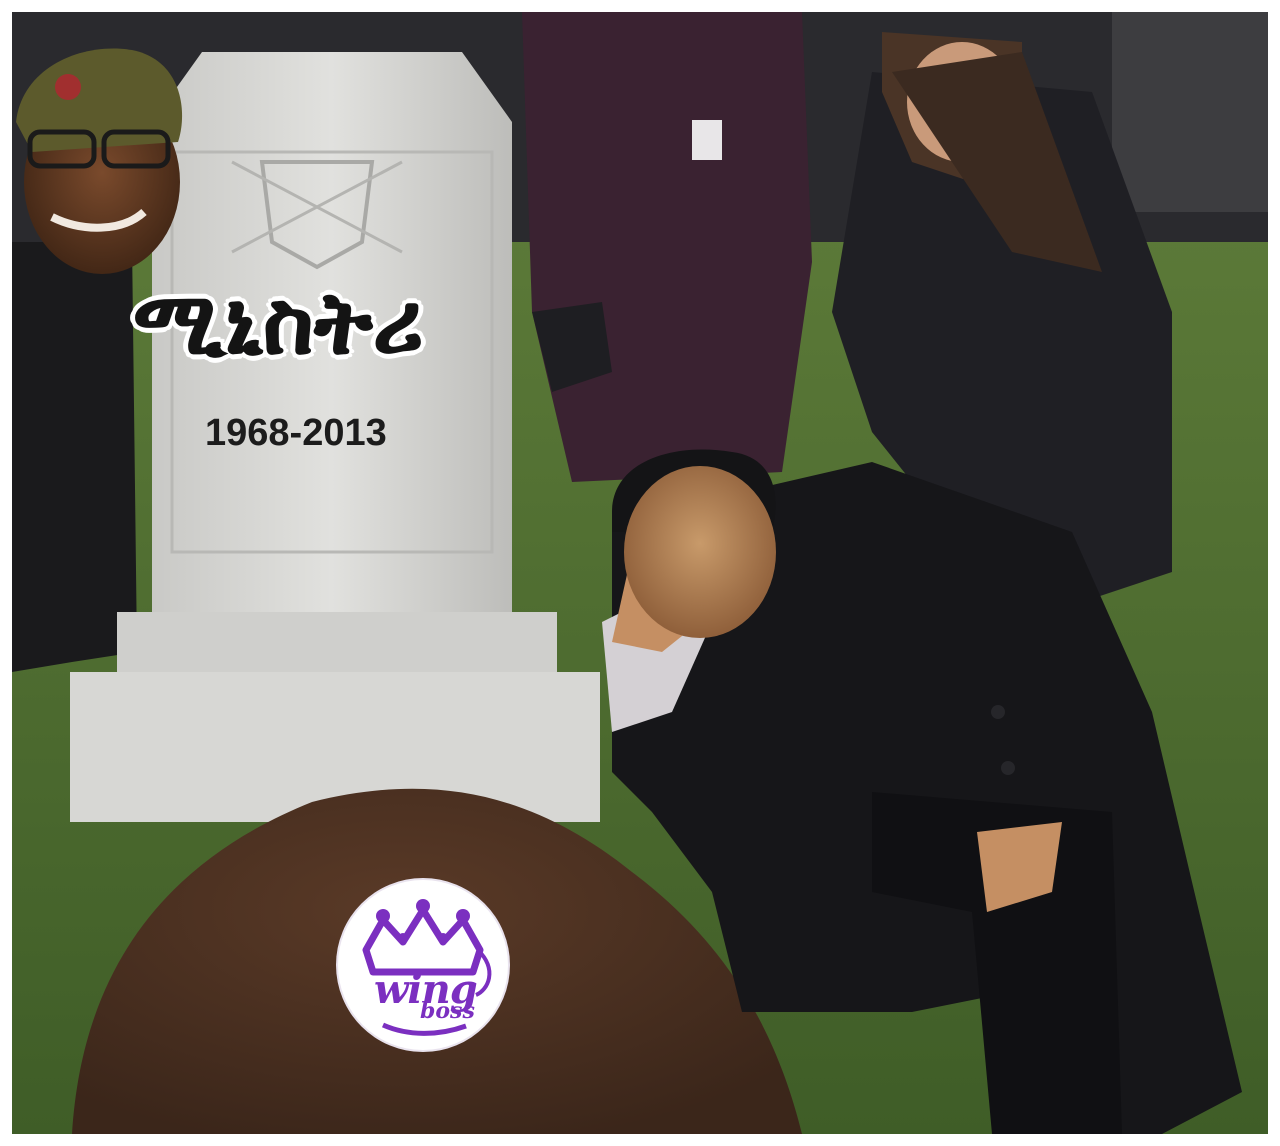  What do you see at coordinates (74, 457) in the screenshot?
I see `left-man-body` at bounding box center [74, 457].